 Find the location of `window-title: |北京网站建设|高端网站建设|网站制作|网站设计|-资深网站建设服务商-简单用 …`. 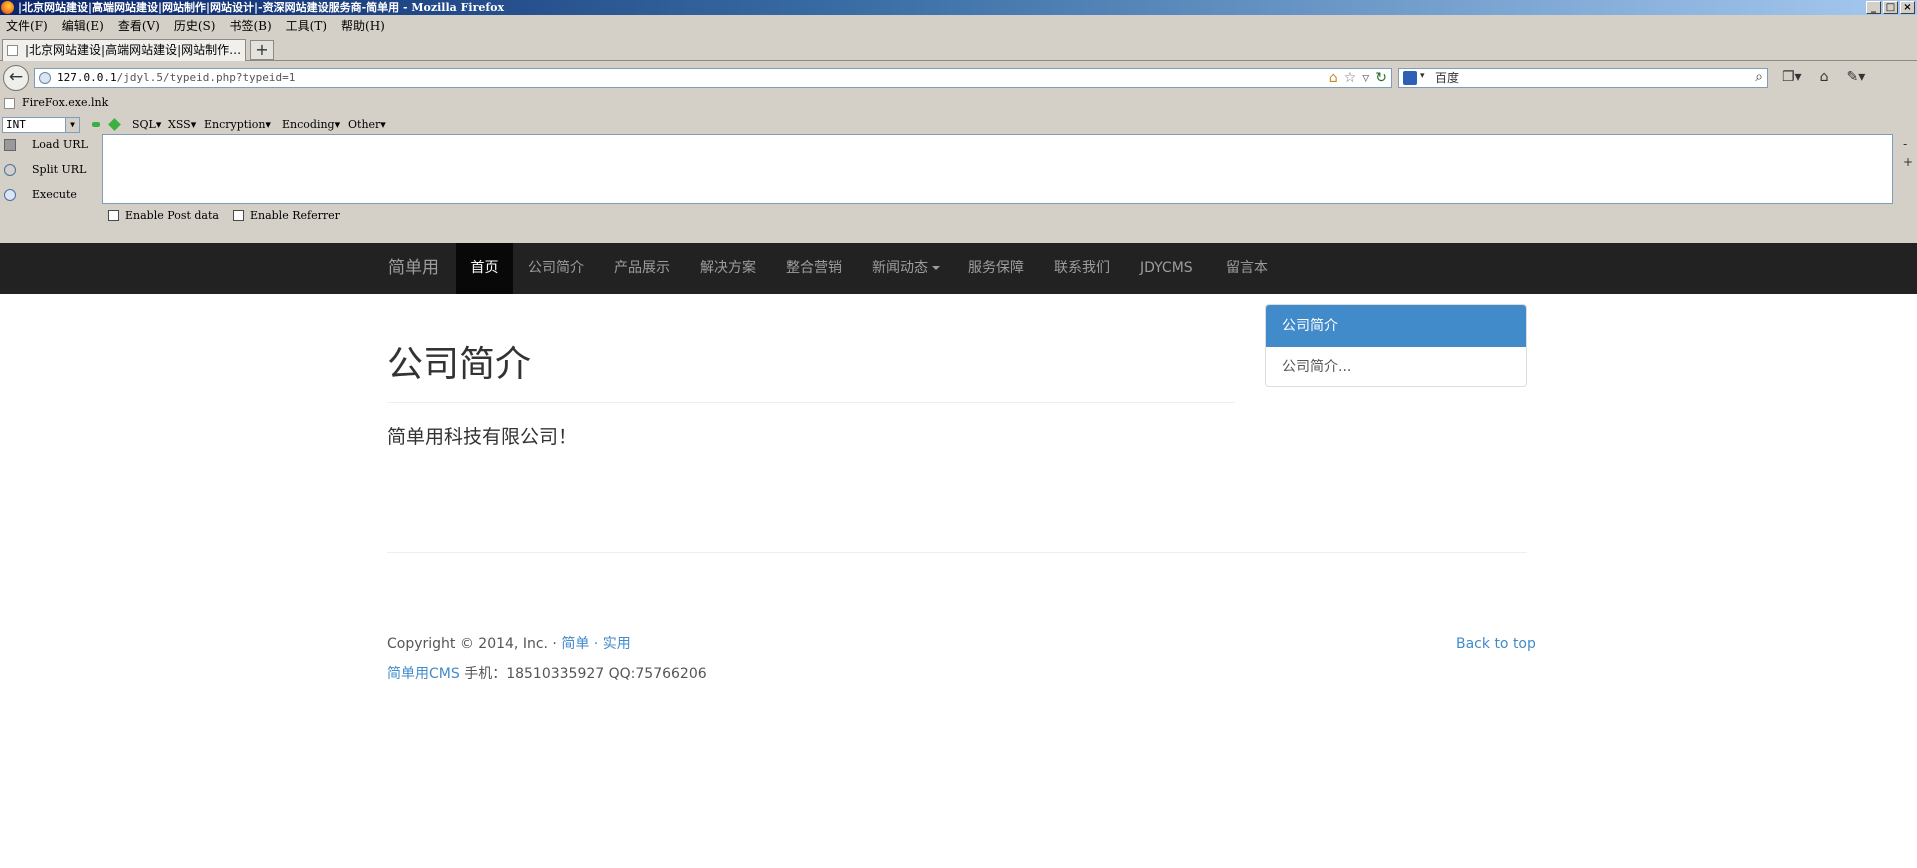

window-title: |北京网站建设|高端网站建设|网站制作|网站设计|-资深网站建设服务商-简单用 … is located at coordinates (261, 7).